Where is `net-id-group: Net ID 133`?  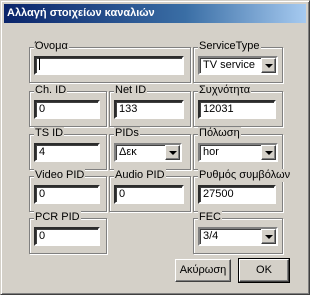 net-id-group: Net ID 133 is located at coordinates (150, 105).